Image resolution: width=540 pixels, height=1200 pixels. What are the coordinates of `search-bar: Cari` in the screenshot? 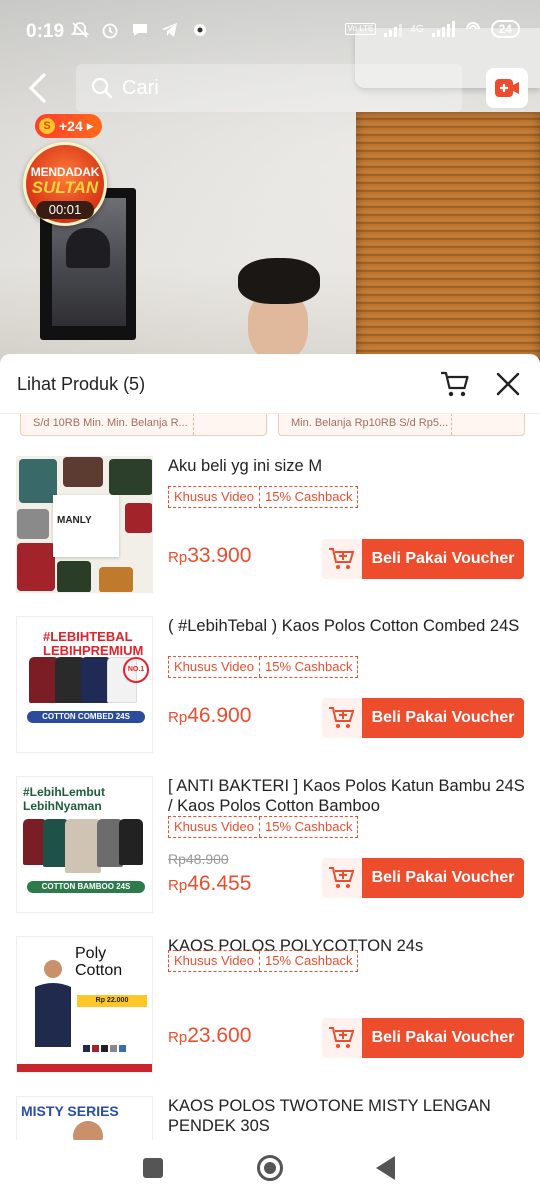 It's located at (269, 88).